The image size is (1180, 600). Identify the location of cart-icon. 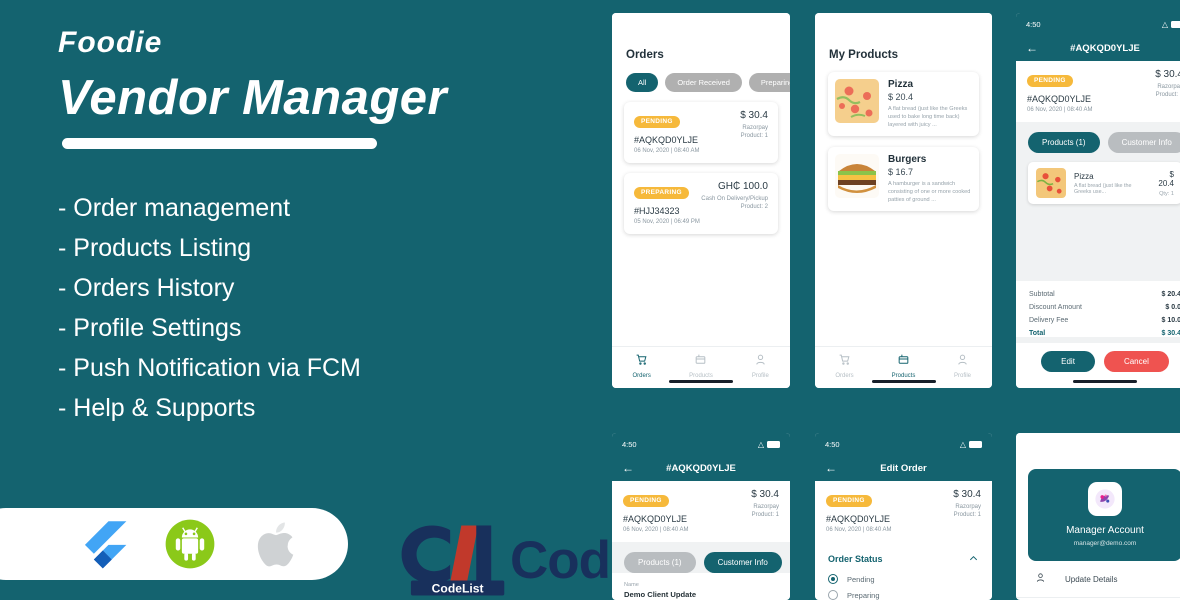
(641, 359).